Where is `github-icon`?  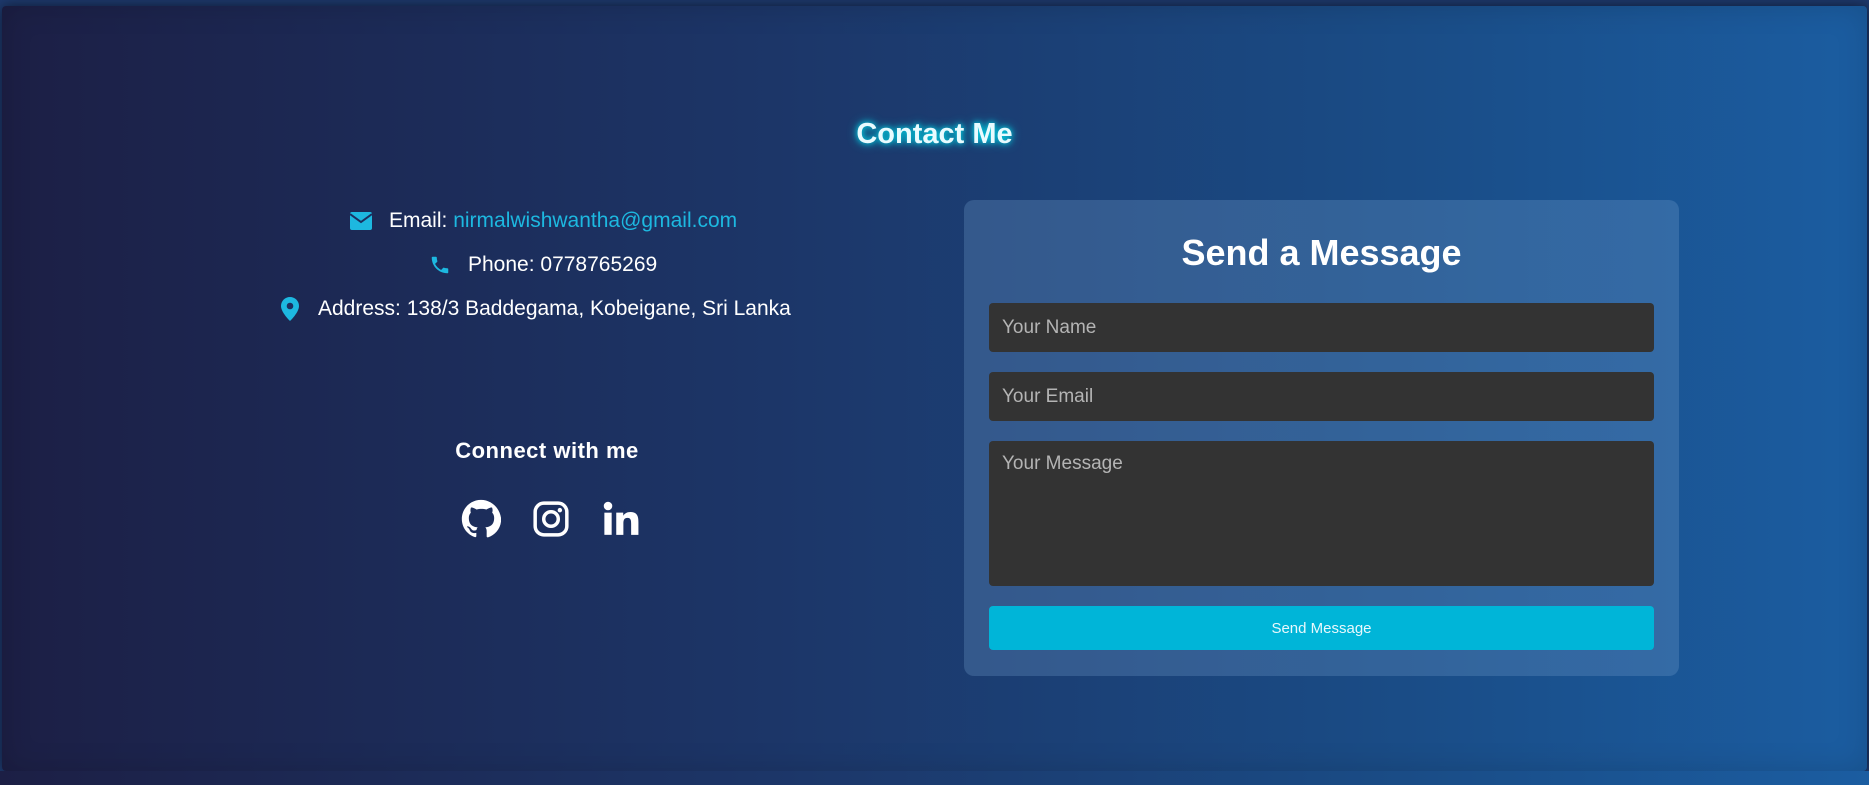
github-icon is located at coordinates (481, 519).